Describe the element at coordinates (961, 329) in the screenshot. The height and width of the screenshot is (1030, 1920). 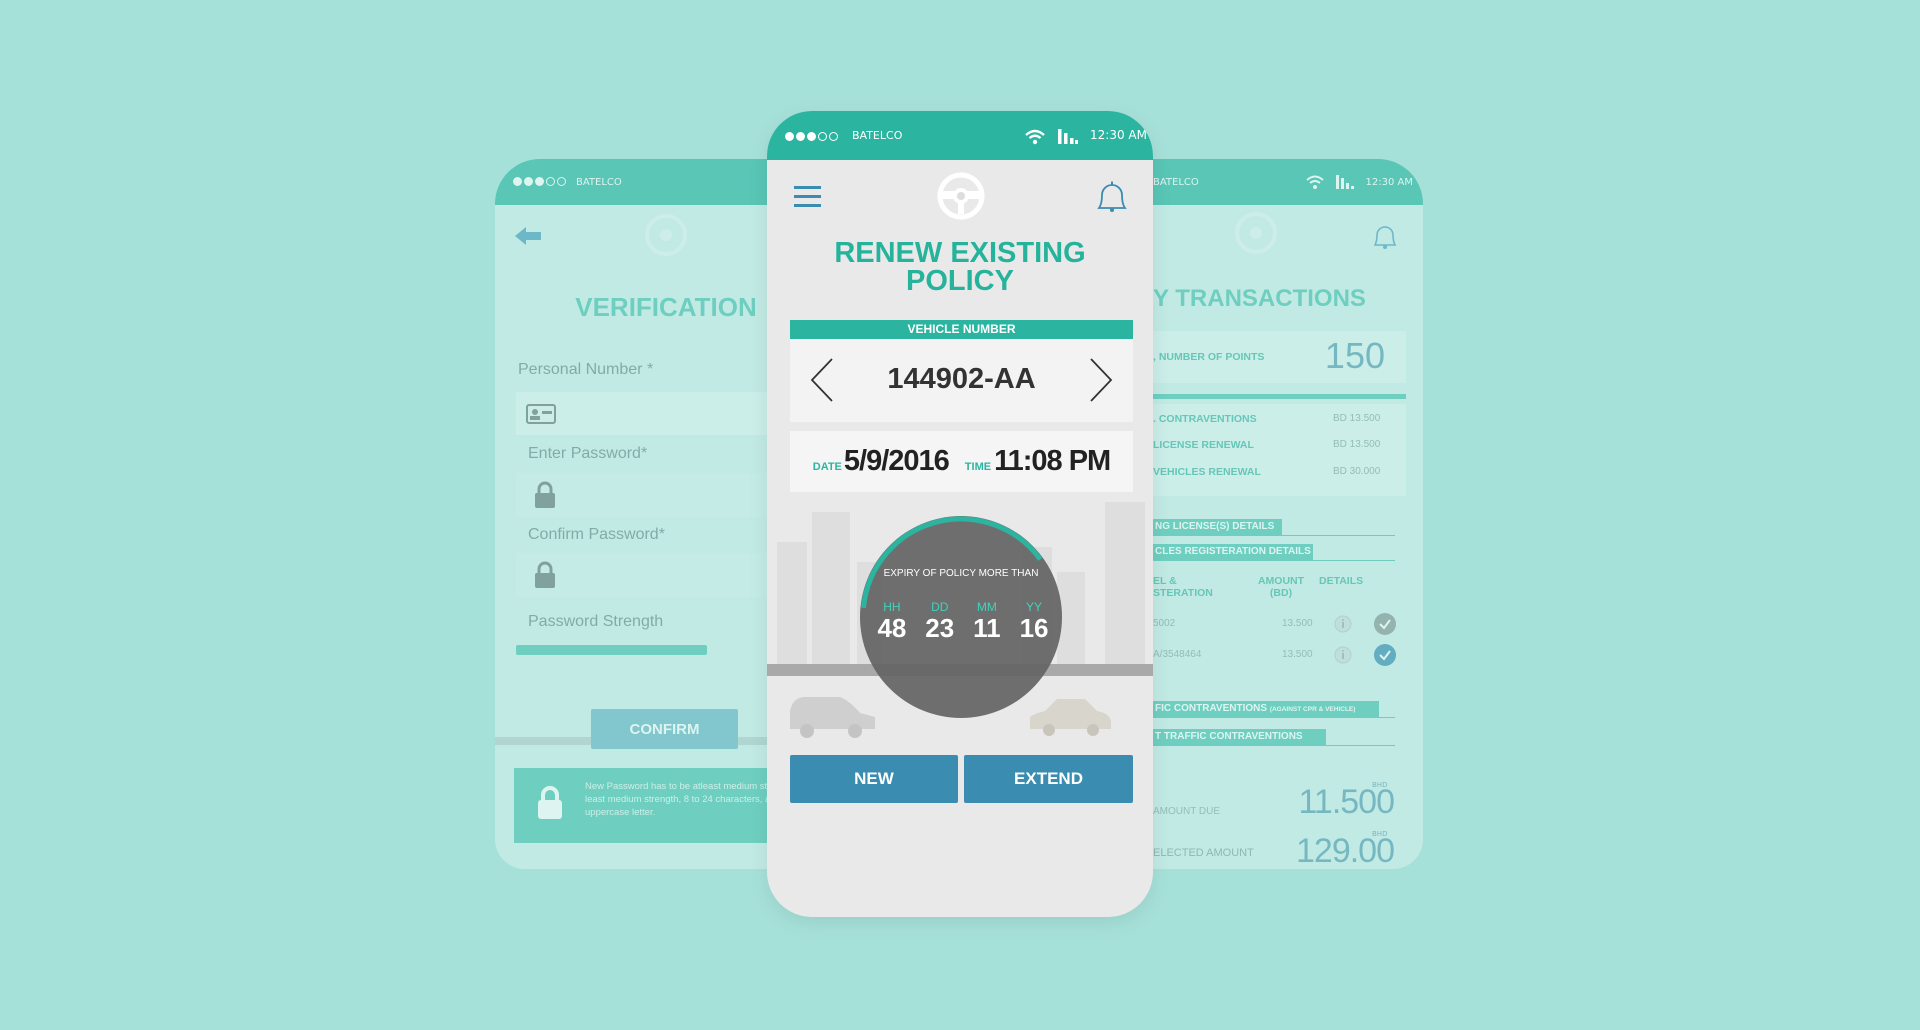
I see `vehicle-number-header: VEHICLE NUMBER` at that location.